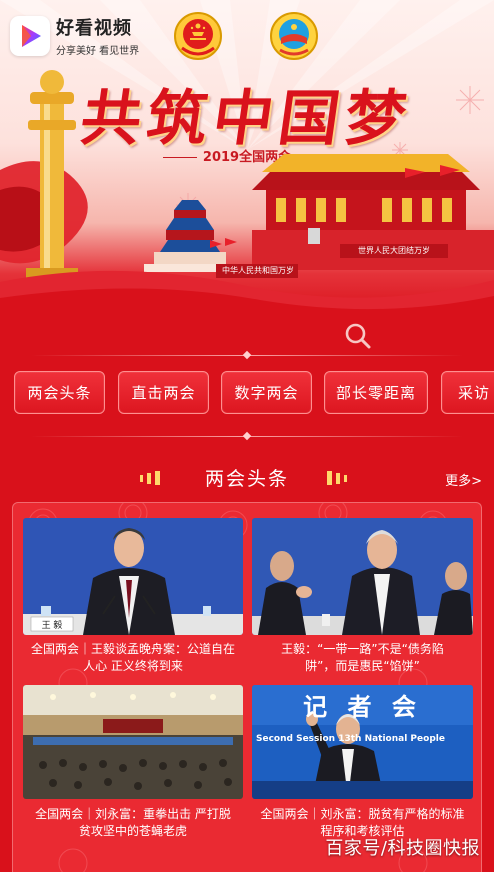 Image resolution: width=494 pixels, height=872 pixels. Describe the element at coordinates (133, 598) in the screenshot. I see `news-card-1: 王 毅 全国两会｜王毅谈孟晚舟案：公道自在 人心 正义终将到来` at that location.